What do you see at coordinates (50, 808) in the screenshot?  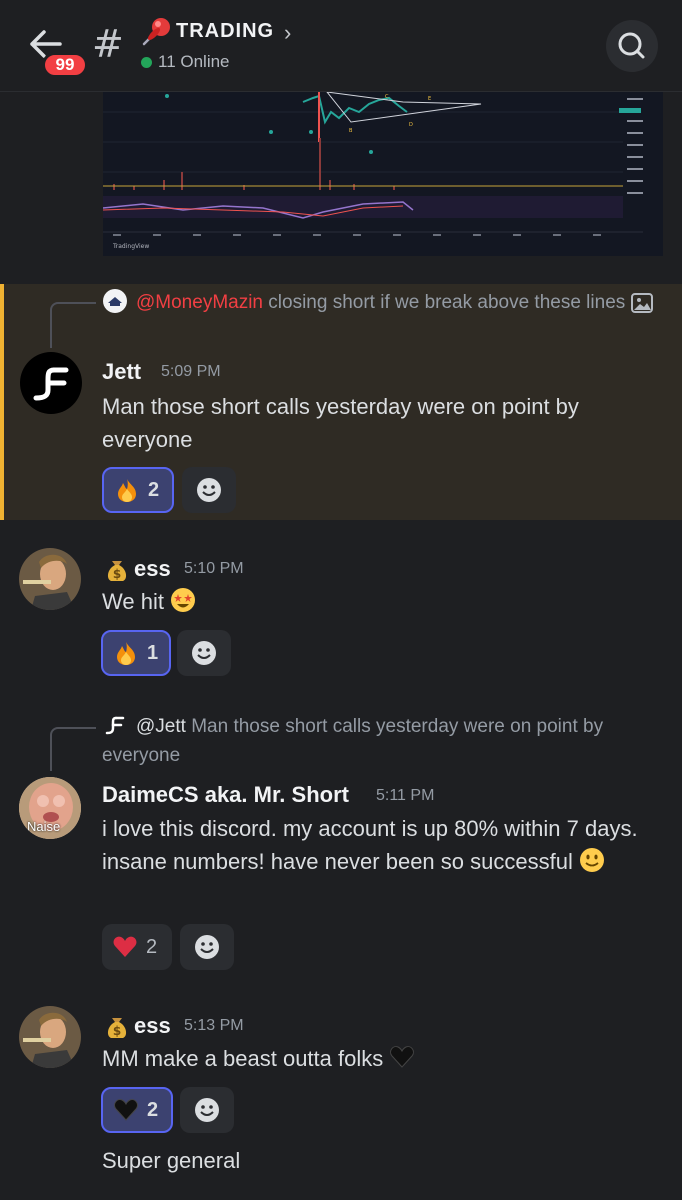 I see `avatar: Naise` at bounding box center [50, 808].